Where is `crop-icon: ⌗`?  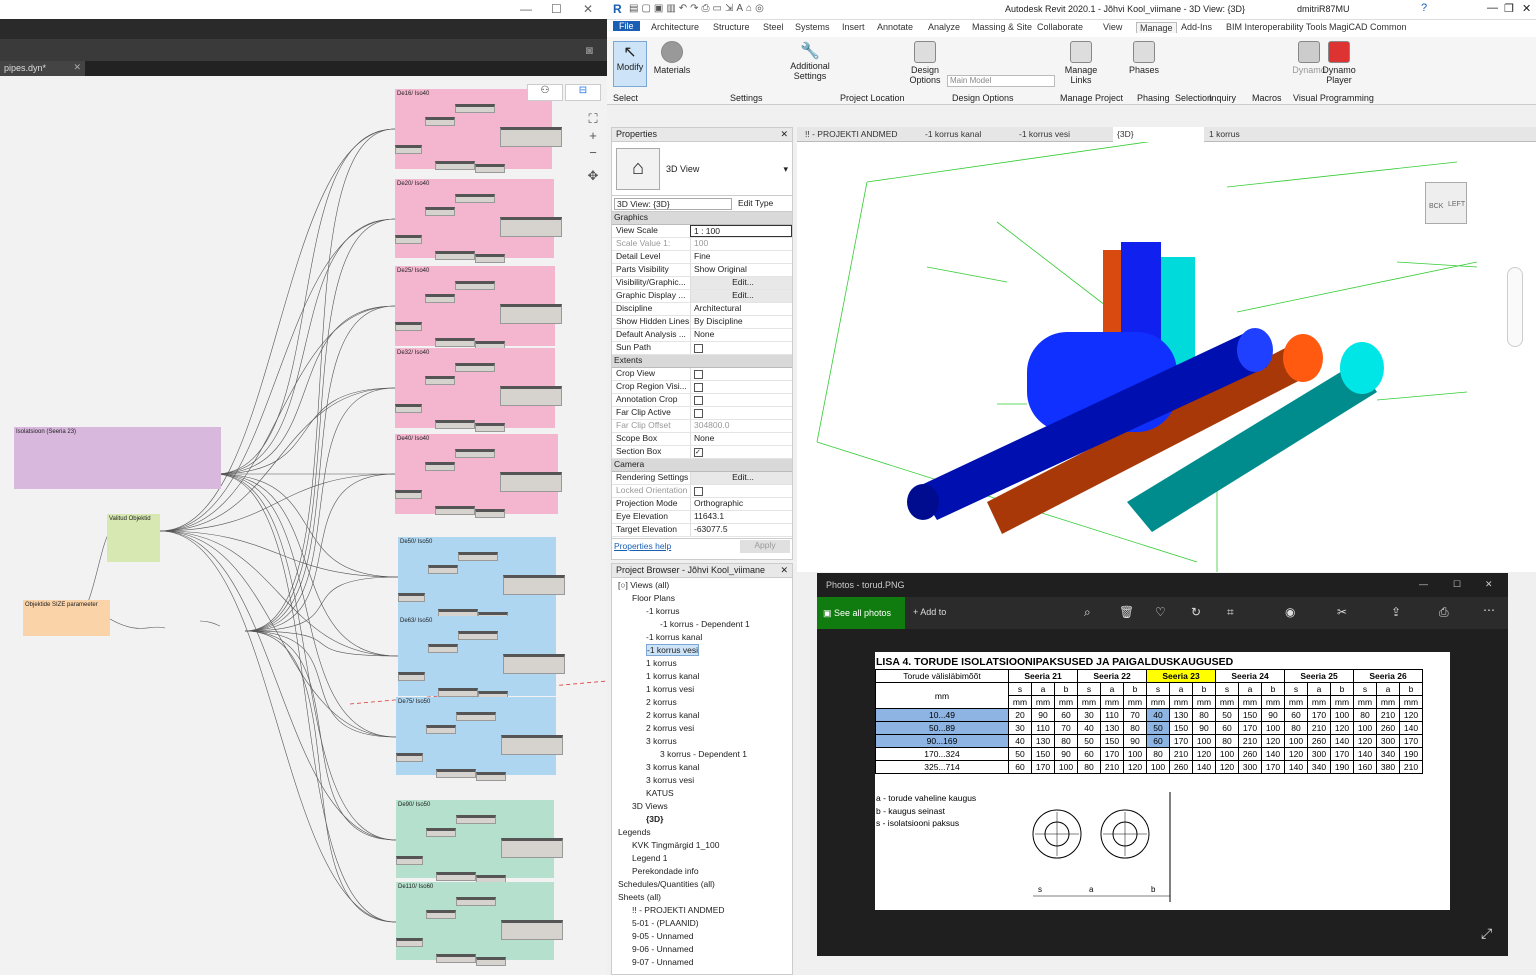 crop-icon: ⌗ is located at coordinates (1230, 612).